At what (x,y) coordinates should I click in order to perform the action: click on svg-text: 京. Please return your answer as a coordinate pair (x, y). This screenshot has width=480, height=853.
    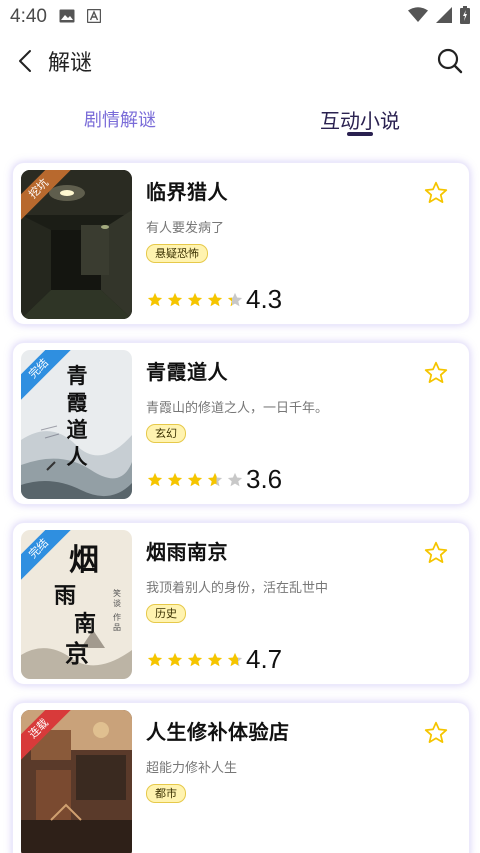
    Looking at the image, I should click on (77, 653).